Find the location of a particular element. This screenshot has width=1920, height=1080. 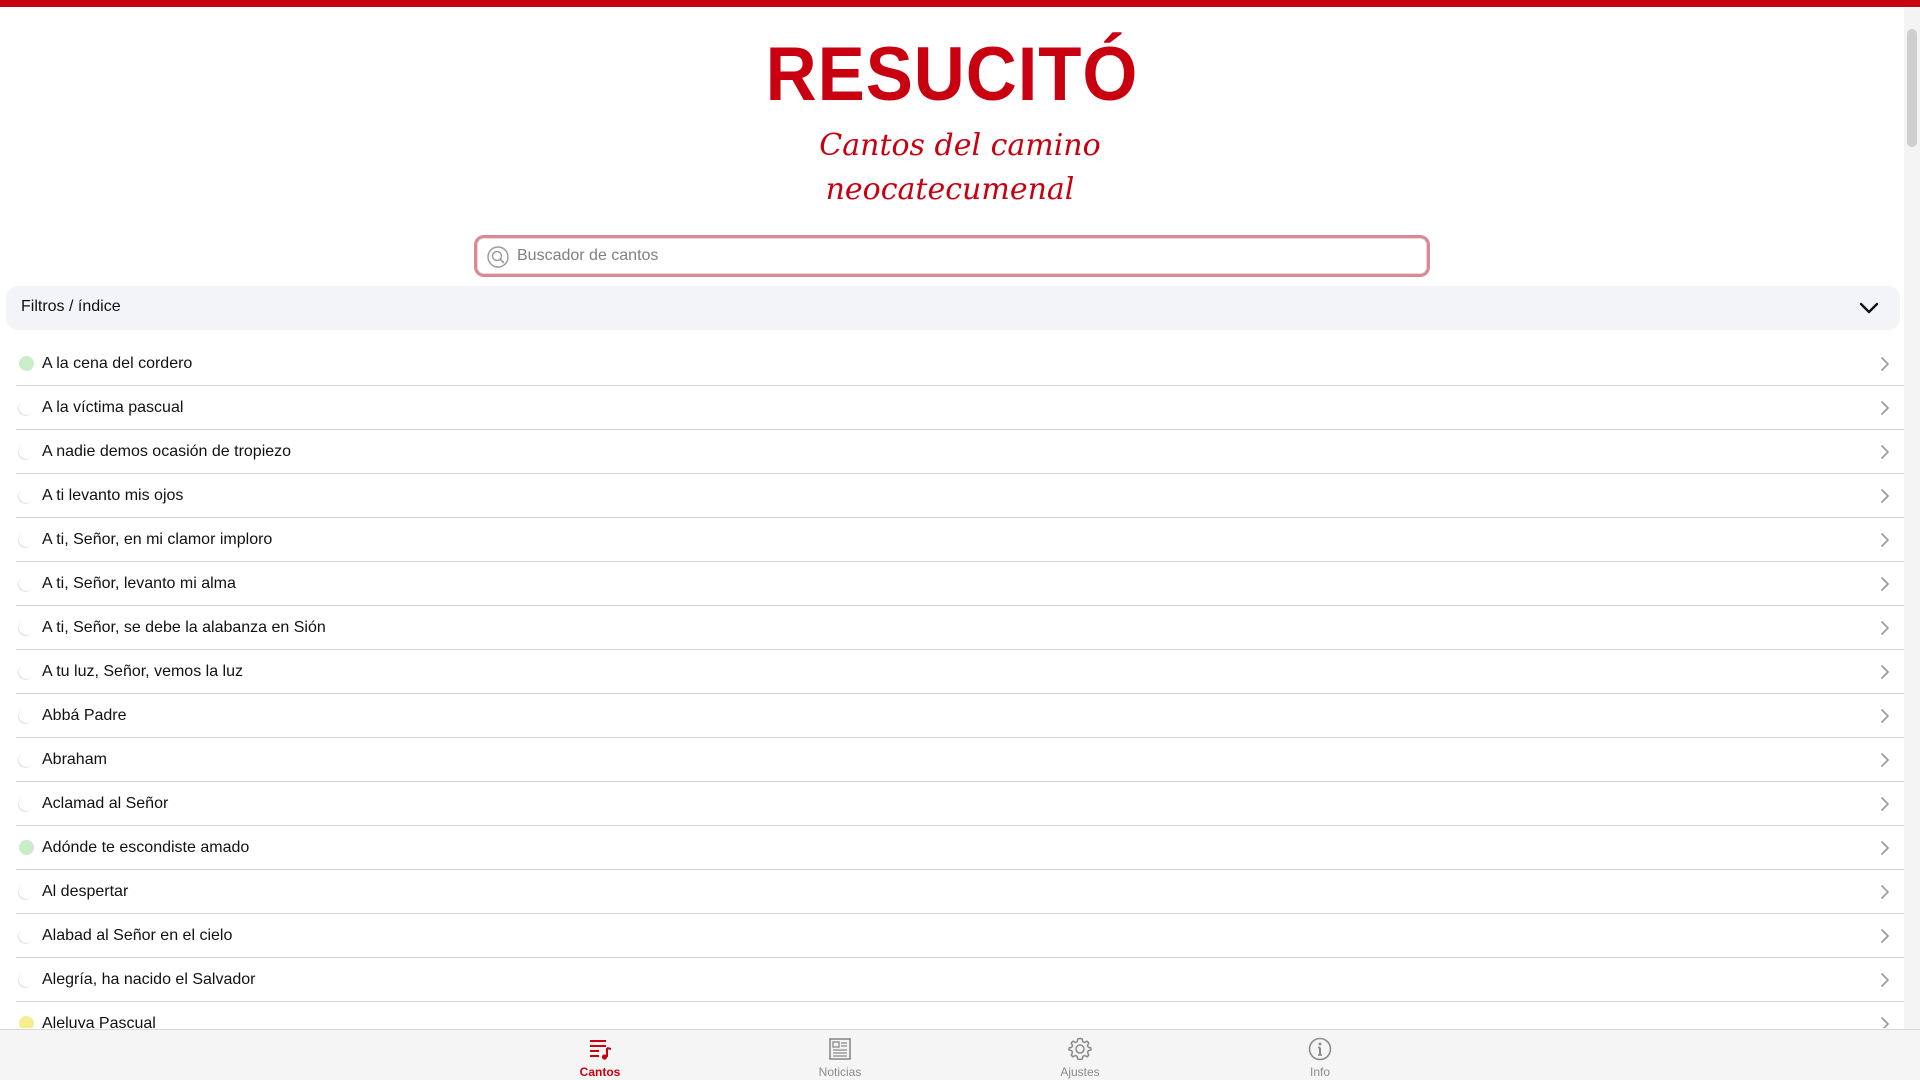

top-accent-bar is located at coordinates (960, 3).